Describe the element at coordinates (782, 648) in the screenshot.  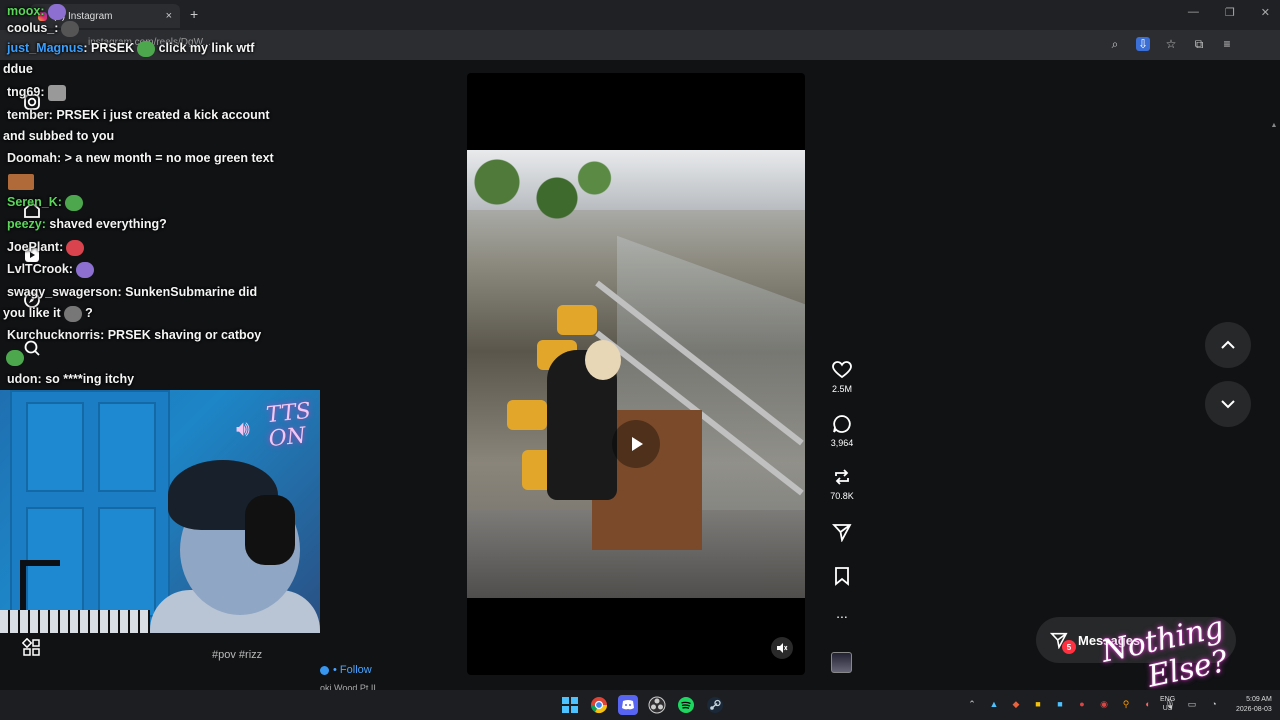
I see `mute-toggle-icon` at that location.